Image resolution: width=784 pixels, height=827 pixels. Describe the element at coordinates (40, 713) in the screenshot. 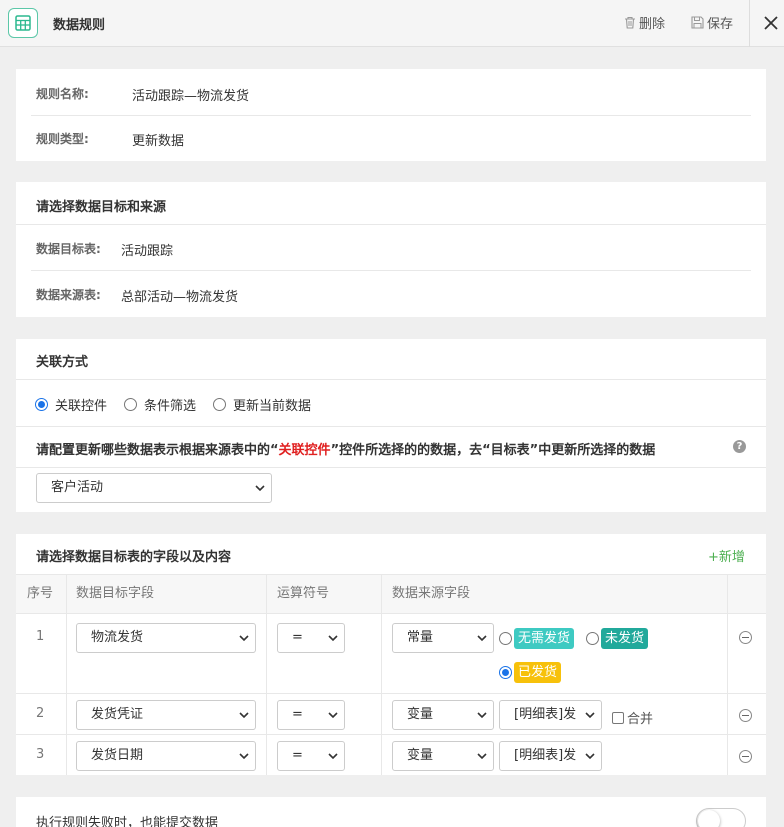

I see `row-index: 2` at that location.